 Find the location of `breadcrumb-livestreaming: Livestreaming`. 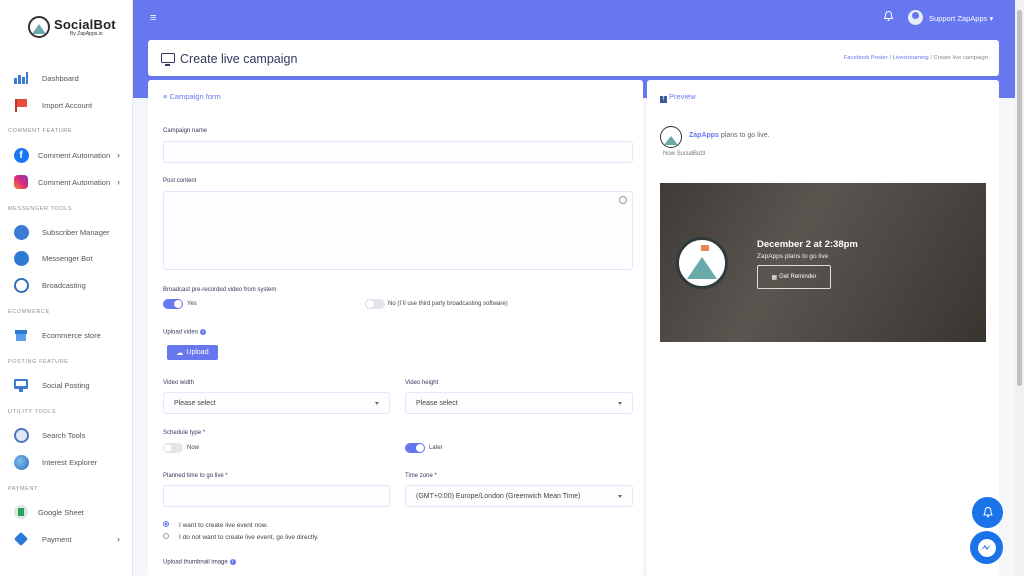

breadcrumb-livestreaming: Livestreaming is located at coordinates (911, 58).